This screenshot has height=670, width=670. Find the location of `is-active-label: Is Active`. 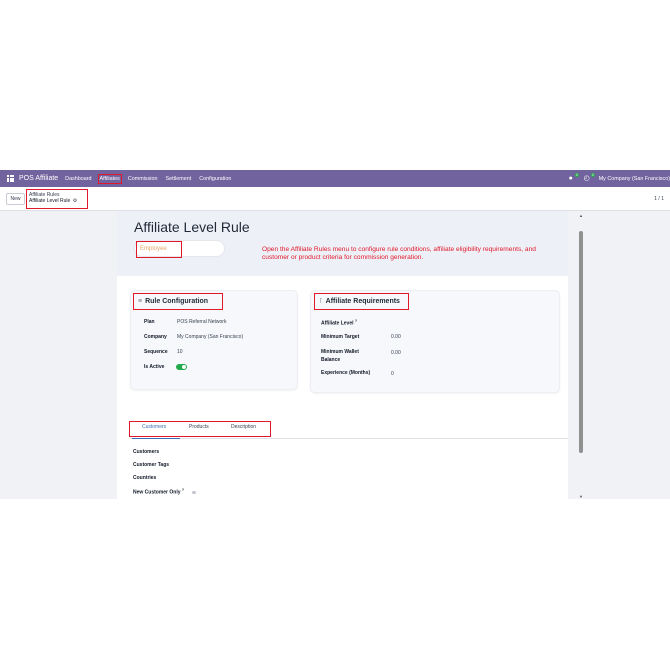

is-active-label: Is Active is located at coordinates (154, 367).